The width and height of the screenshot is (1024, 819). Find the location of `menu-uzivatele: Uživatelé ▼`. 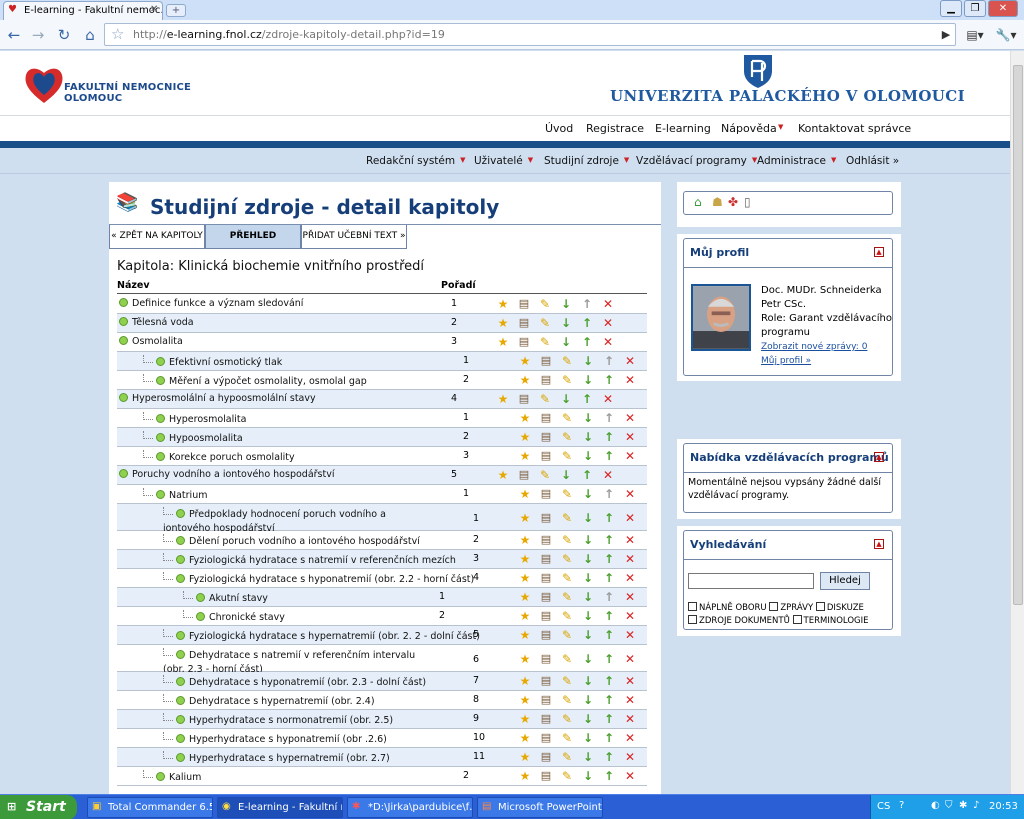

menu-uzivatele: Uživatelé ▼ is located at coordinates (503, 161).